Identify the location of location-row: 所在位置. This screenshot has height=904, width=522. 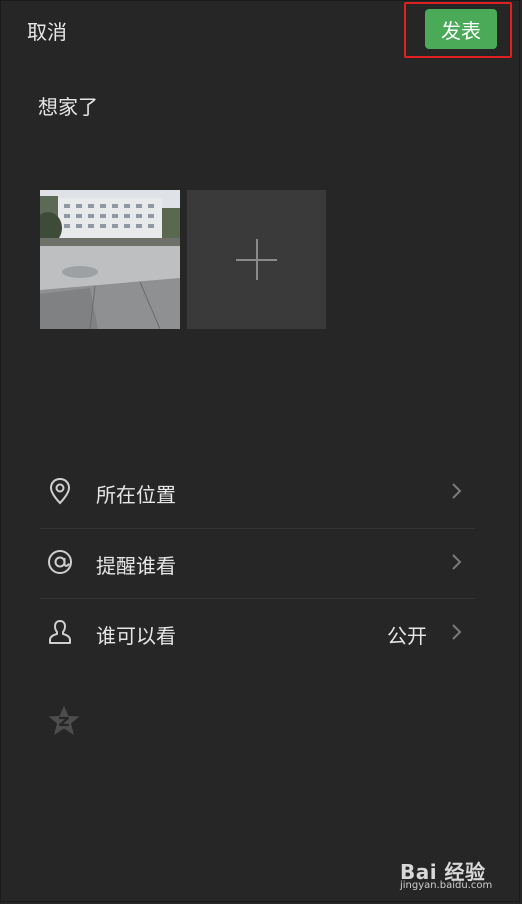
(257, 493).